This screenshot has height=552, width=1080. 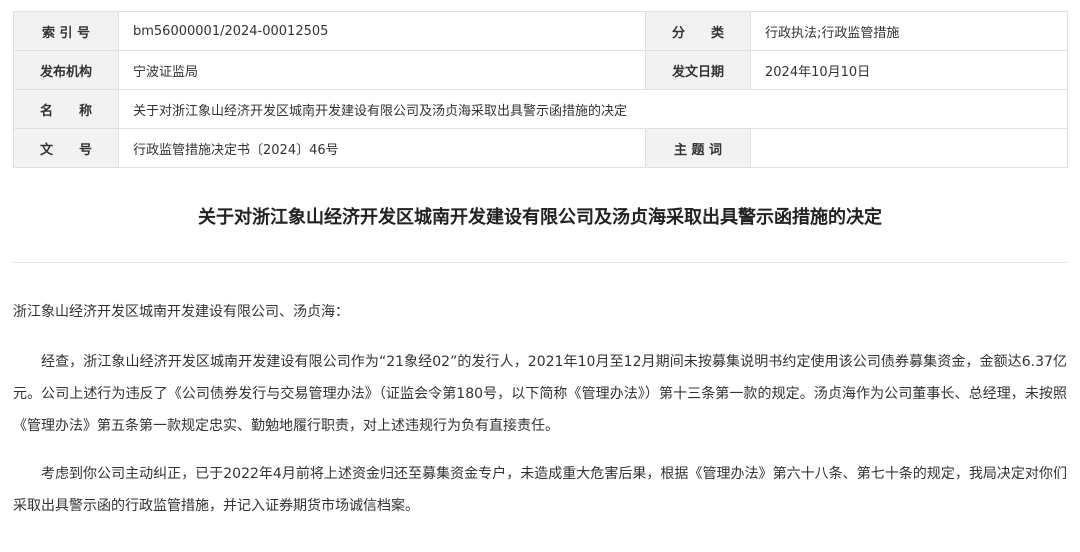 I want to click on article-title: 关于对浙江象山经济开发区城南开发建设有限公司及汤贞海采取出具警示函措施的决定, so click(x=540, y=217).